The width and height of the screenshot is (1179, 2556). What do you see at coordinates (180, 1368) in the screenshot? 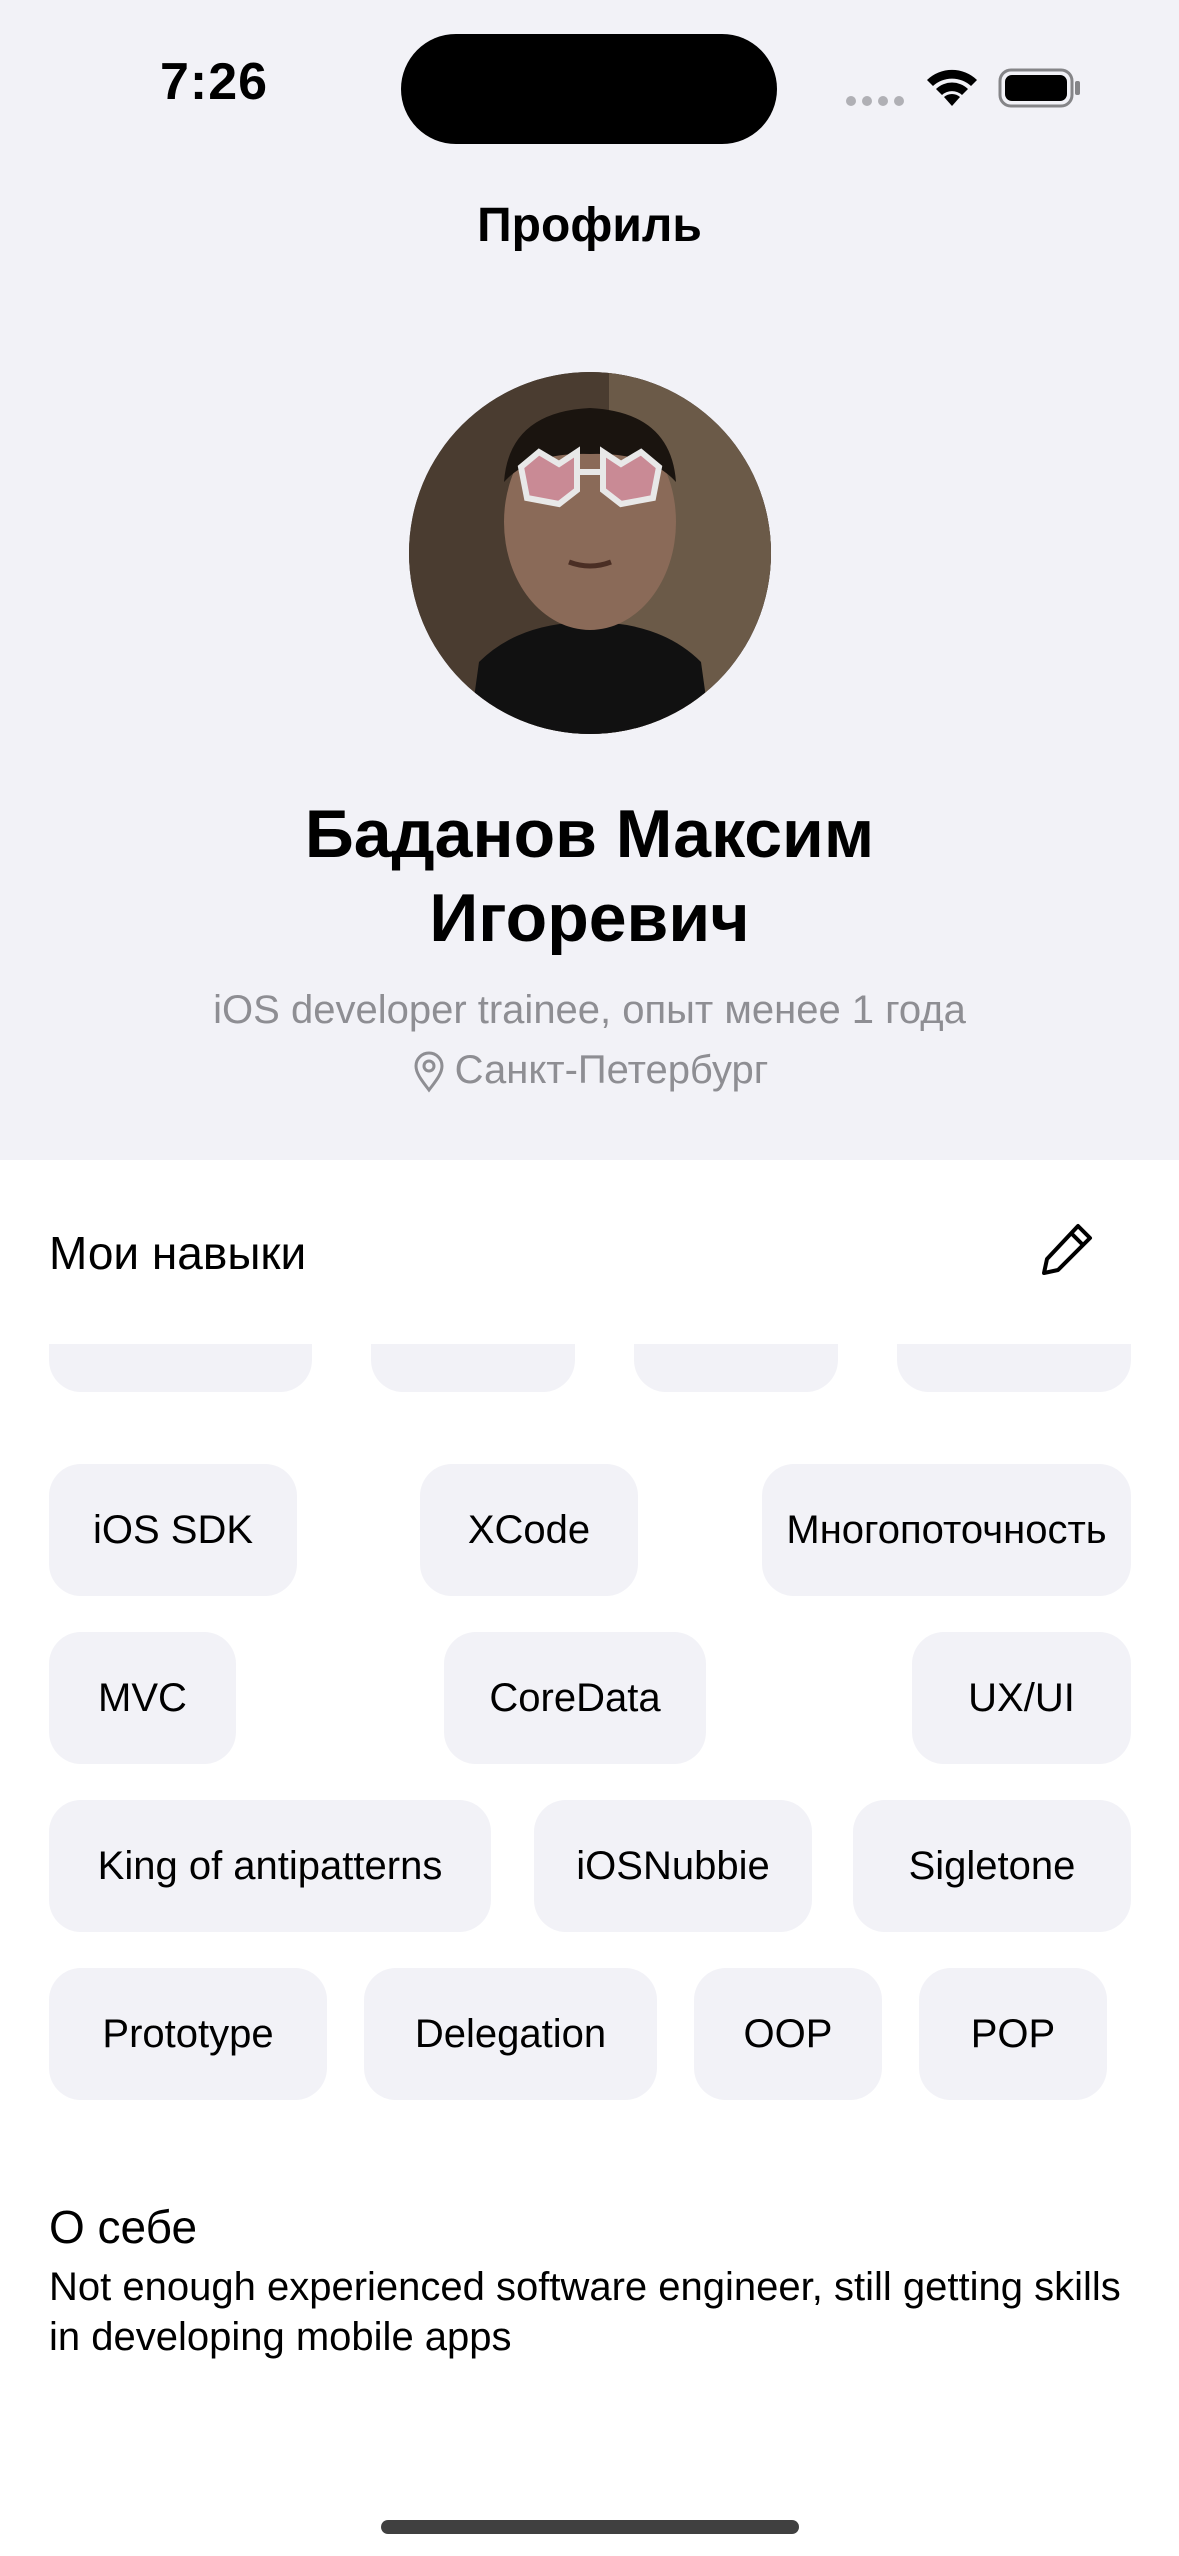
I see `skill-chip: Skillbox` at bounding box center [180, 1368].